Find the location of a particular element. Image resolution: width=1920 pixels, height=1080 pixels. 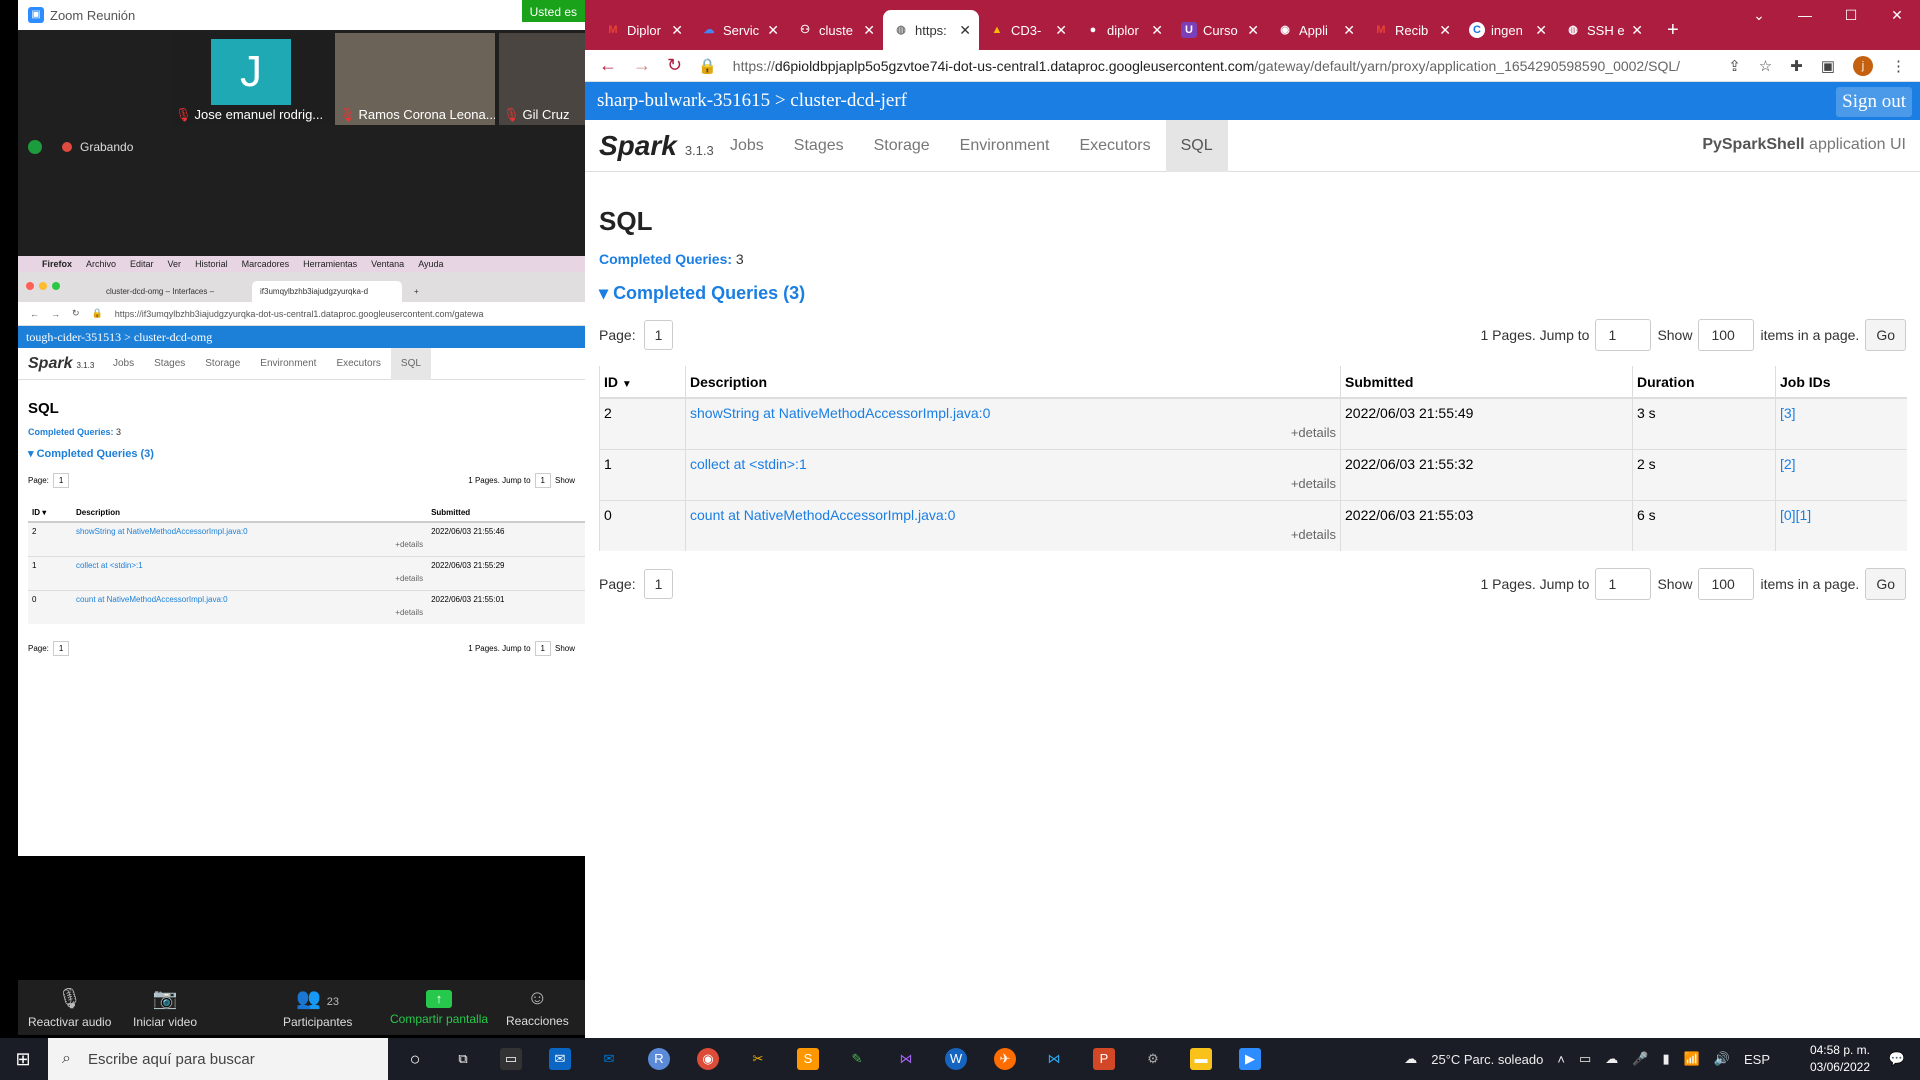

menu-item: Archivo is located at coordinates (101, 264).